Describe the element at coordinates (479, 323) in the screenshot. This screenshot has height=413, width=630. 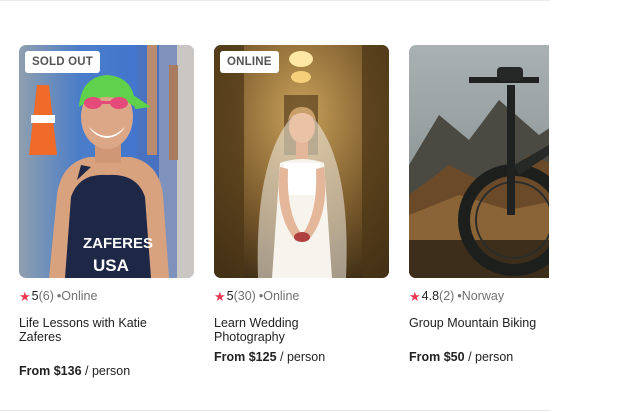
I see `experience-title: Group Mountain Biking` at that location.